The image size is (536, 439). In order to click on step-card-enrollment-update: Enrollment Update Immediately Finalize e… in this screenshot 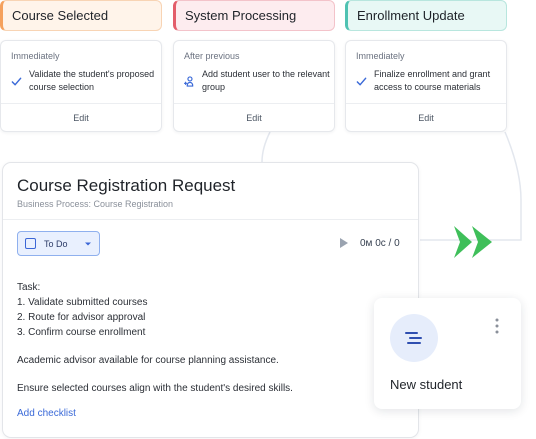, I will do `click(426, 66)`.